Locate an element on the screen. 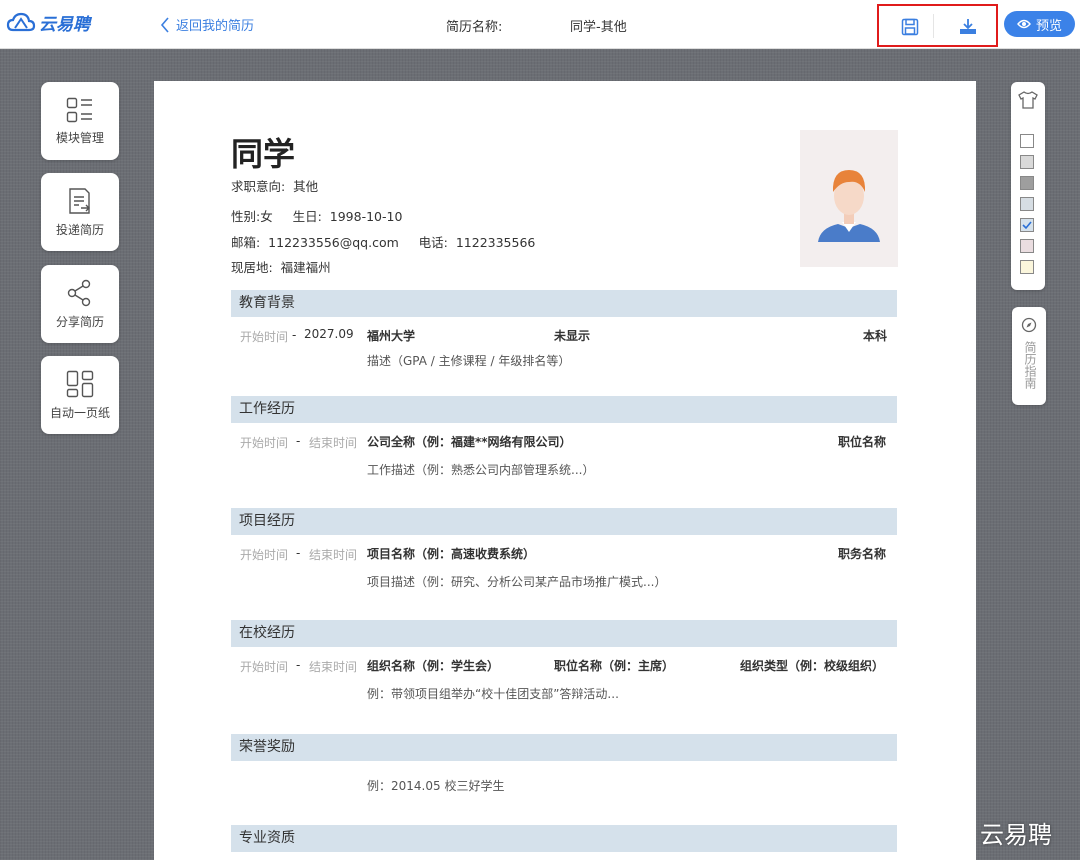  project-description: 项目描述（例：研究、分析公司某产品市场推广模式...） is located at coordinates (516, 581).